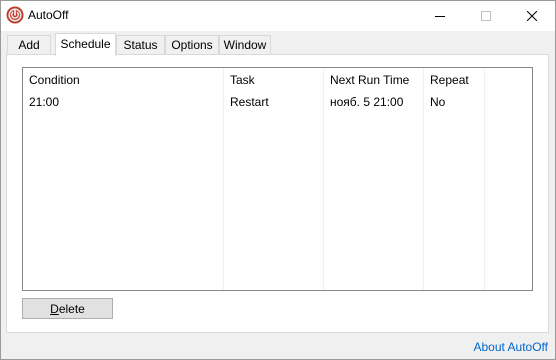  What do you see at coordinates (438, 102) in the screenshot?
I see `cell-repeat: No` at bounding box center [438, 102].